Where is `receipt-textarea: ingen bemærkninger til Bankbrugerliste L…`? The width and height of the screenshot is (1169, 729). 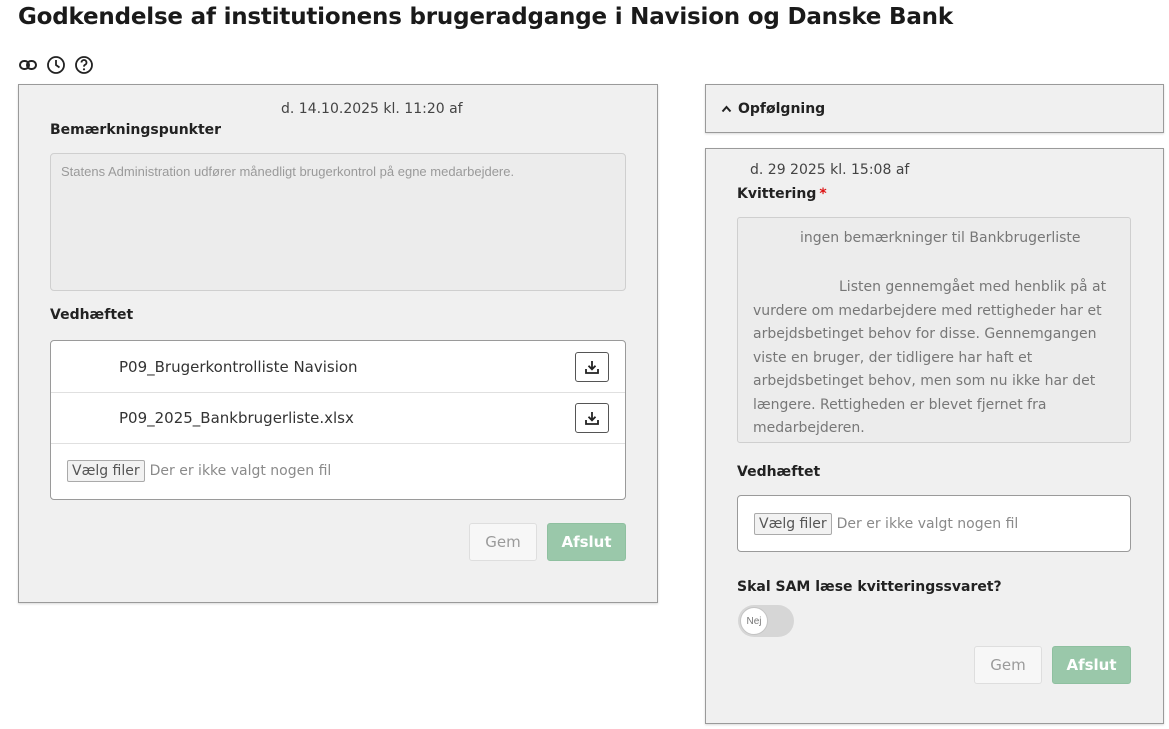 receipt-textarea: ingen bemærkninger til Bankbrugerliste L… is located at coordinates (934, 330).